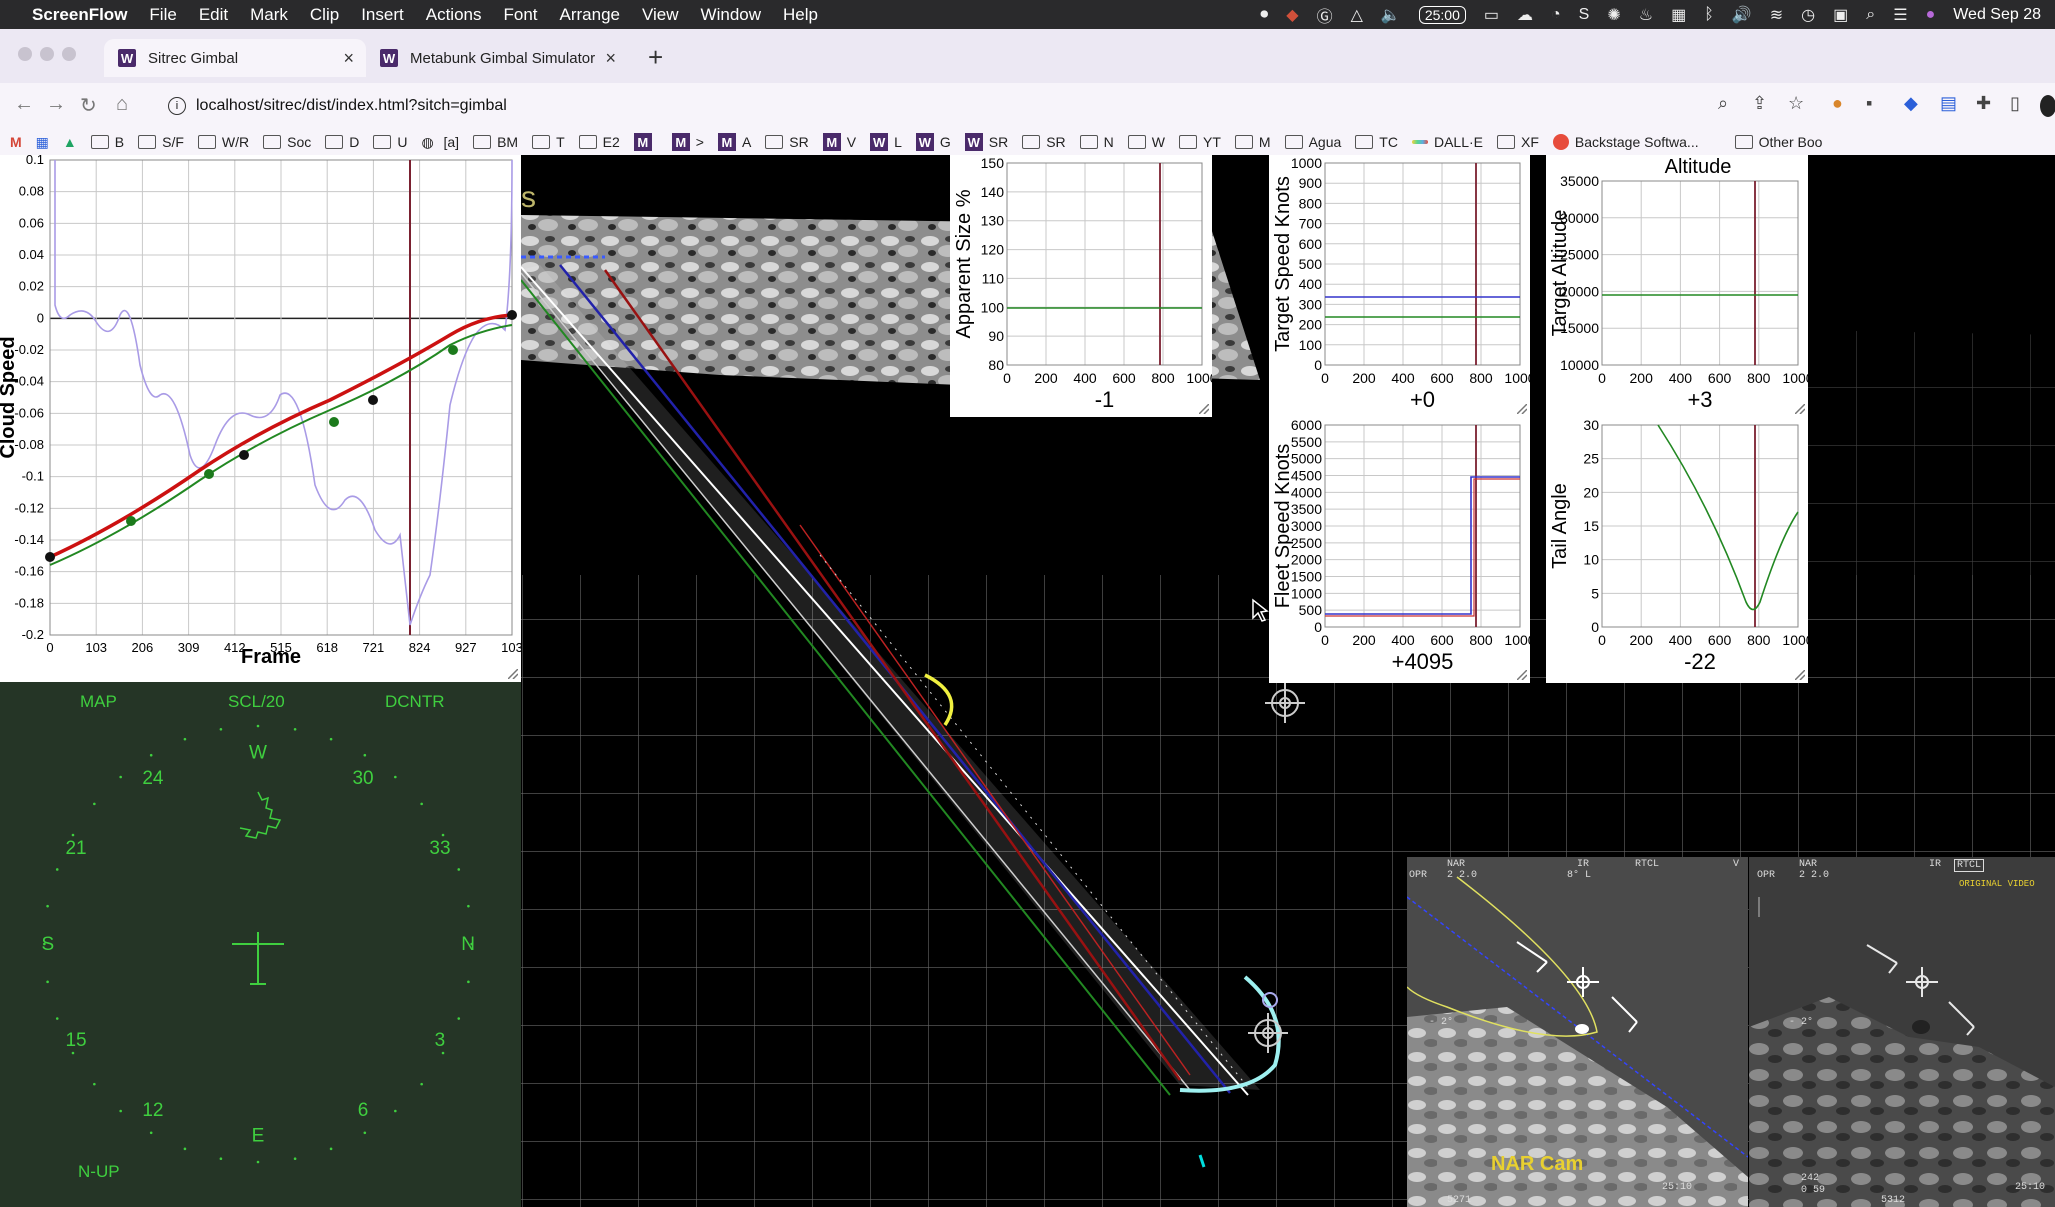  Describe the element at coordinates (56, 104) in the screenshot. I see `forward-arrow-icon: →` at that location.